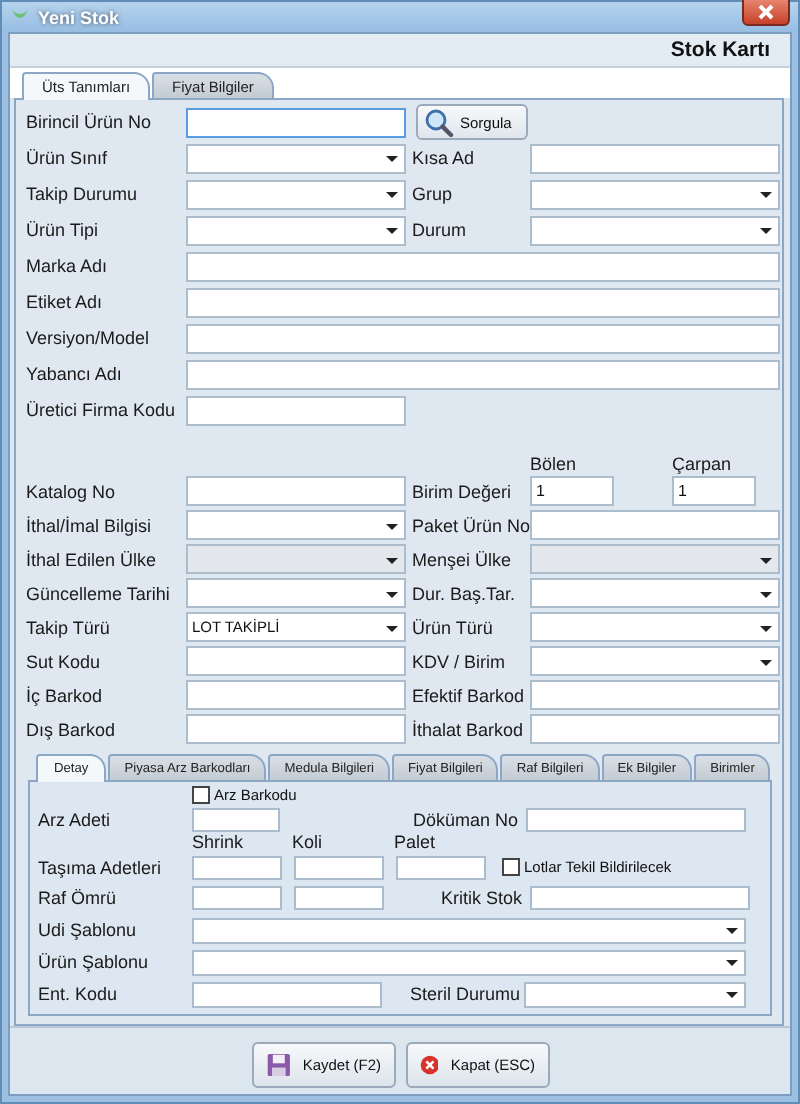  Describe the element at coordinates (92, 559) in the screenshot. I see `field-label: İthal Edilen Ülke` at that location.